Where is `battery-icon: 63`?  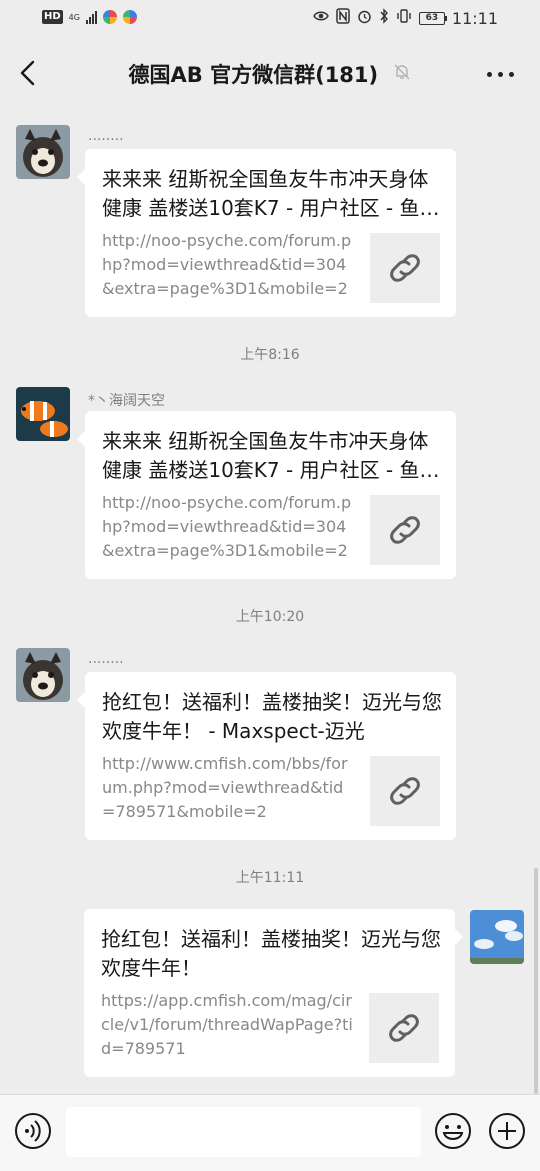
battery-icon: 63 is located at coordinates (432, 18).